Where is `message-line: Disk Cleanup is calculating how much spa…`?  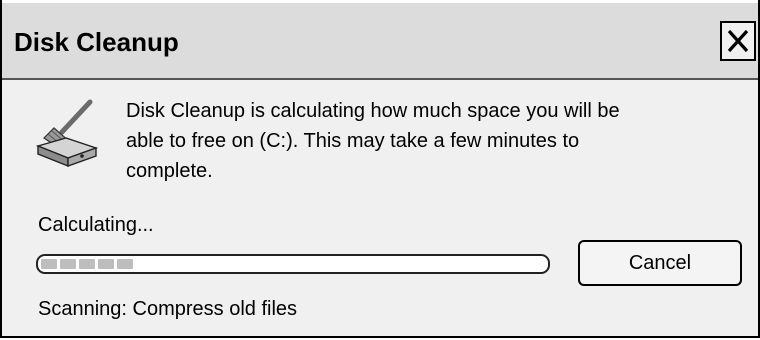
message-line: Disk Cleanup is calculating how much spa… is located at coordinates (373, 111).